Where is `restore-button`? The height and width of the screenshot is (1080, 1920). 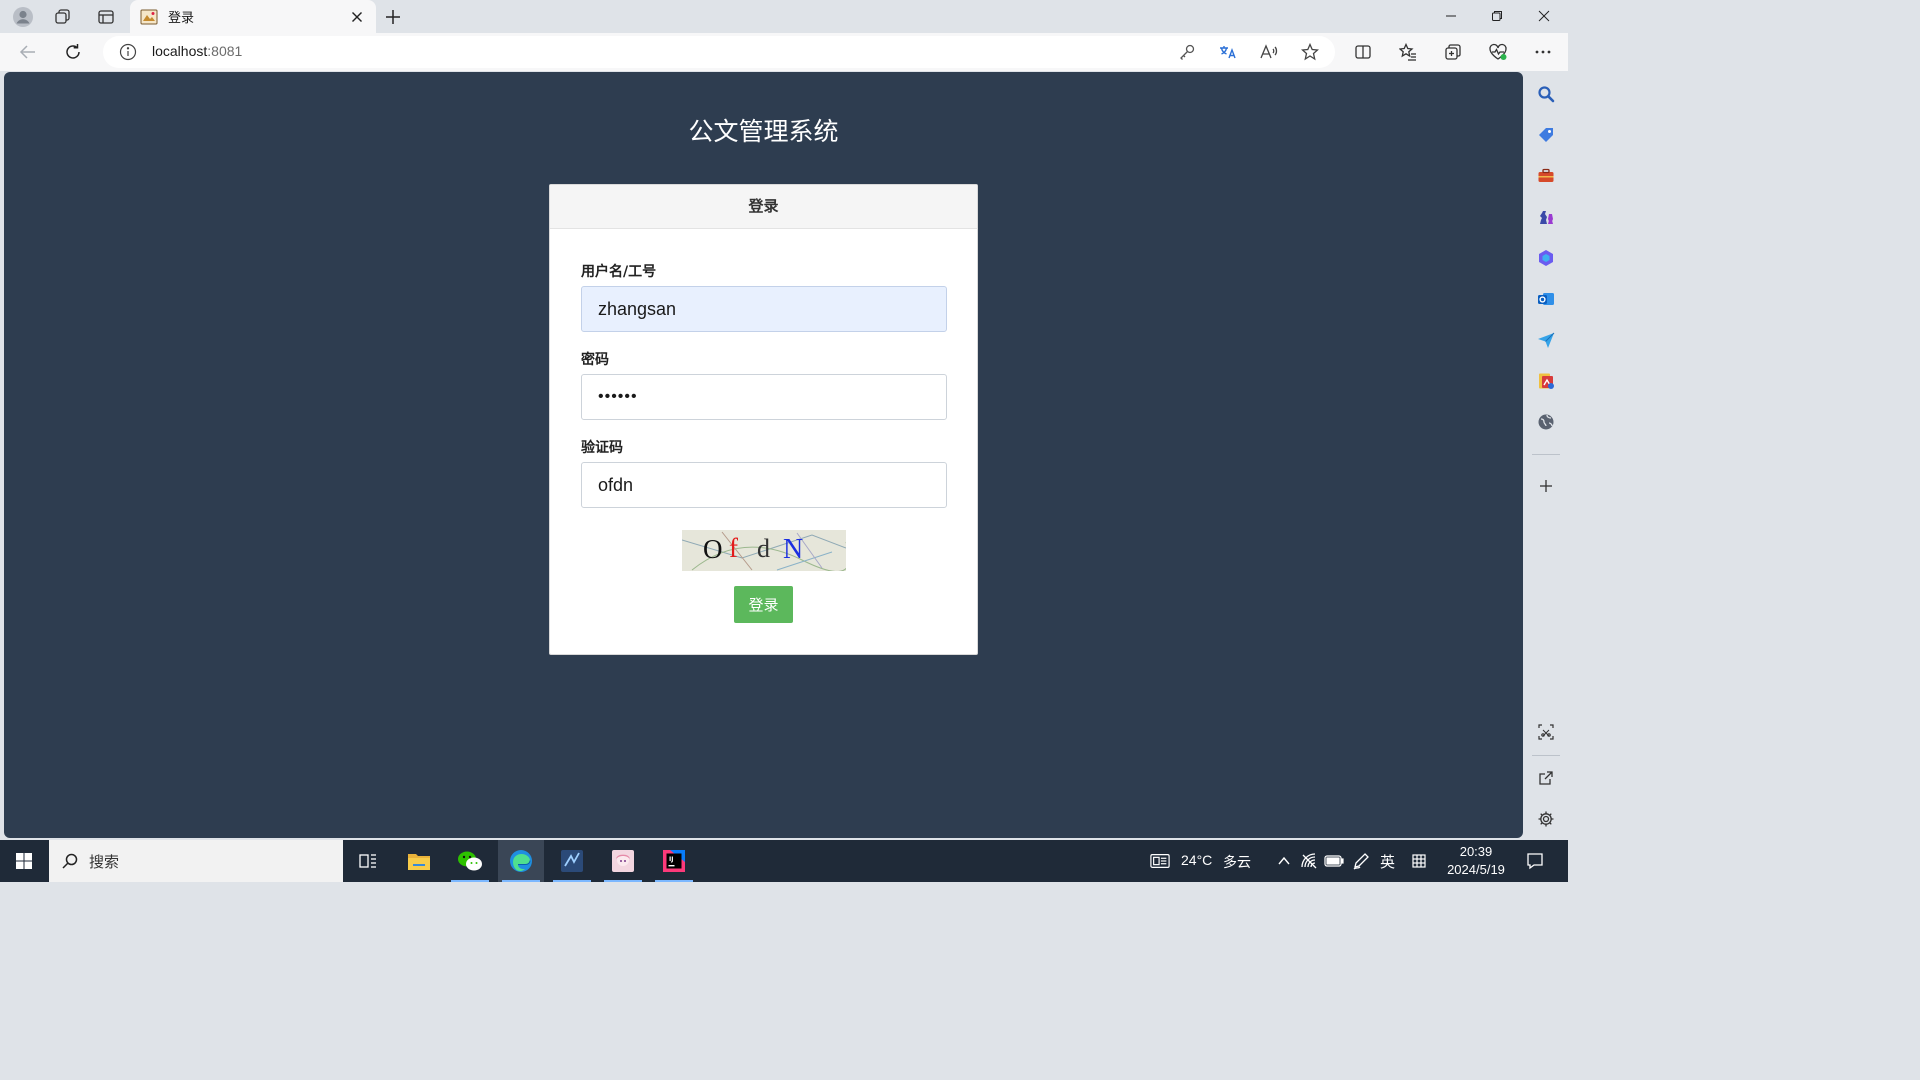 restore-button is located at coordinates (1497, 16).